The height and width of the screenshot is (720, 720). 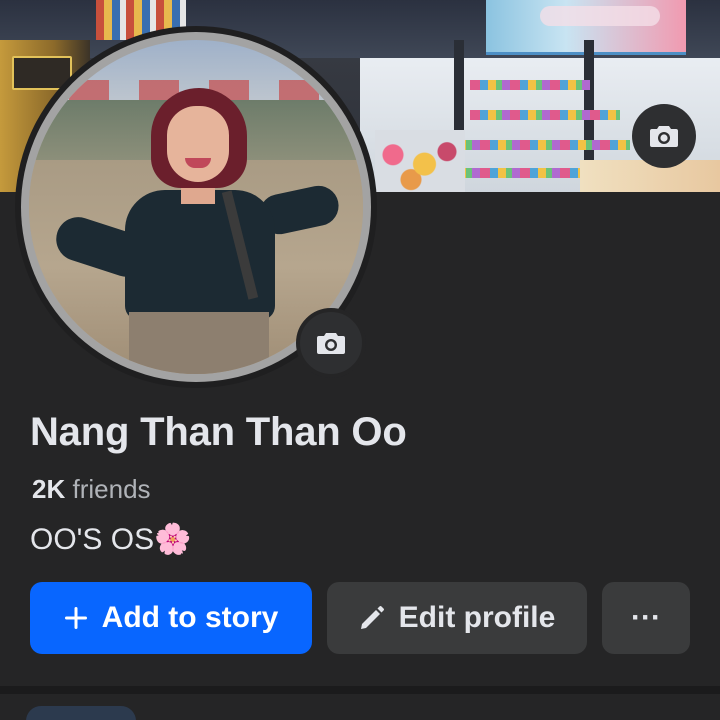 What do you see at coordinates (76, 618) in the screenshot?
I see `plus-icon` at bounding box center [76, 618].